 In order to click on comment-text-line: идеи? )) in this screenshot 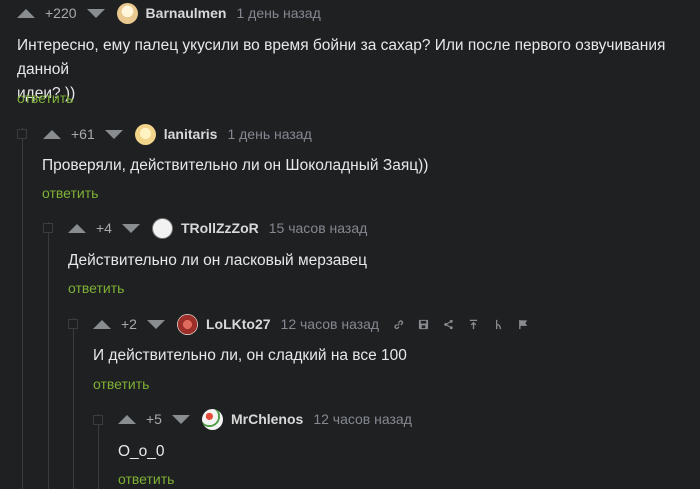, I will do `click(46, 93)`.